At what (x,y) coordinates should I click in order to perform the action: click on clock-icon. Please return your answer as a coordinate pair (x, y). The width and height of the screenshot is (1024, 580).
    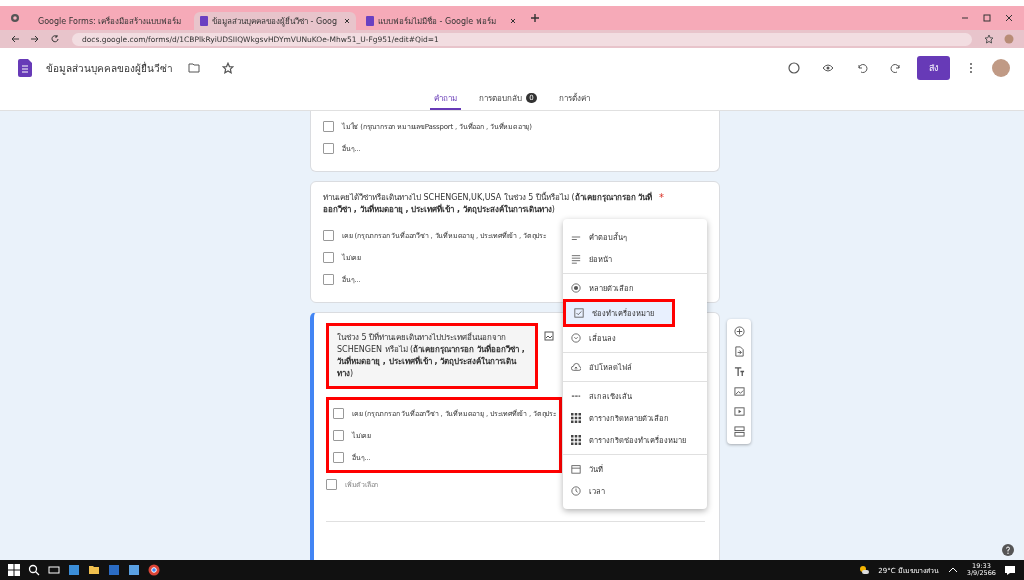
    Looking at the image, I should click on (576, 491).